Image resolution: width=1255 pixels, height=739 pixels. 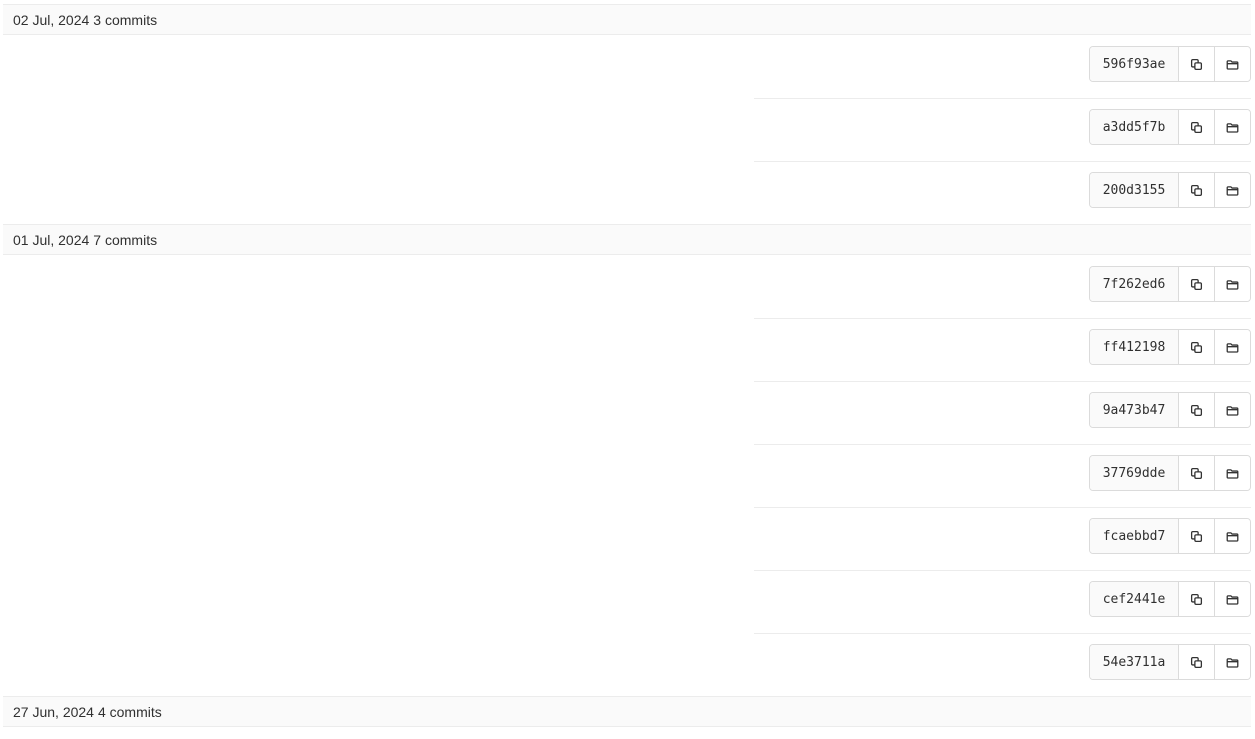 I want to click on commit-sha-link: ff412198, so click(x=1134, y=347).